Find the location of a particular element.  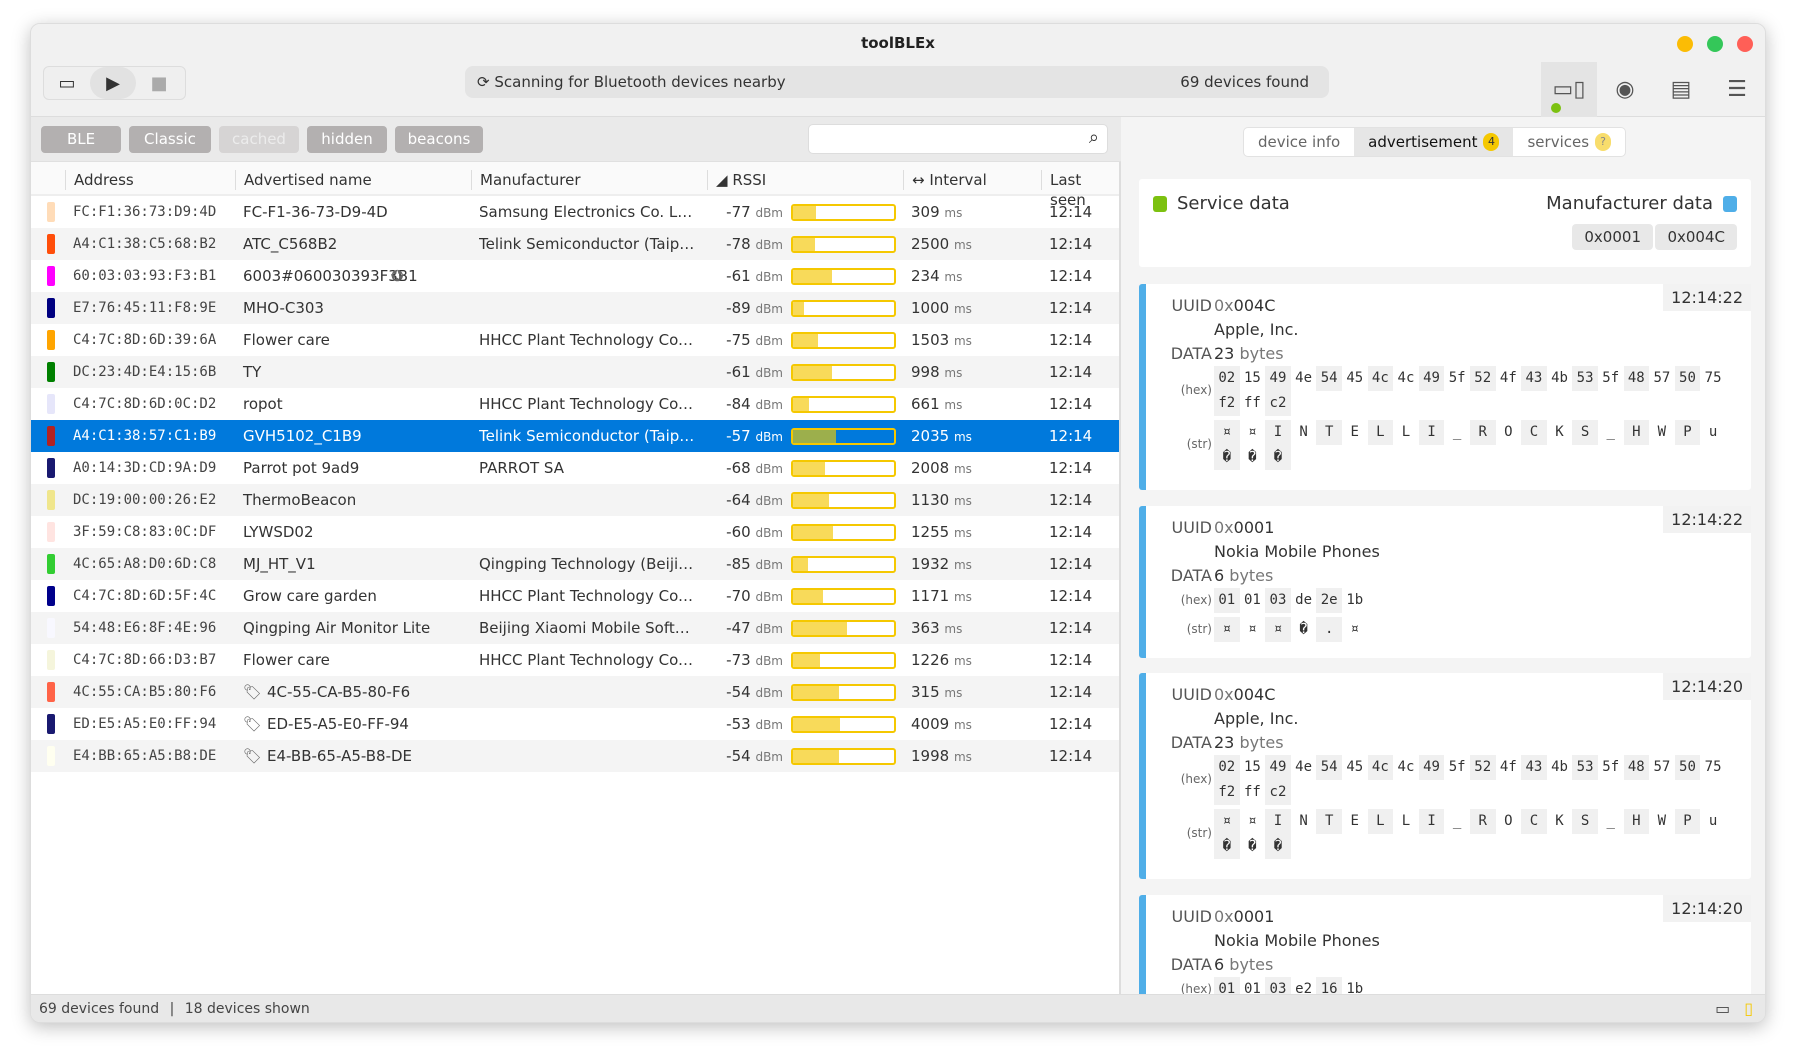

manufacturer-data-swatch is located at coordinates (1730, 203).